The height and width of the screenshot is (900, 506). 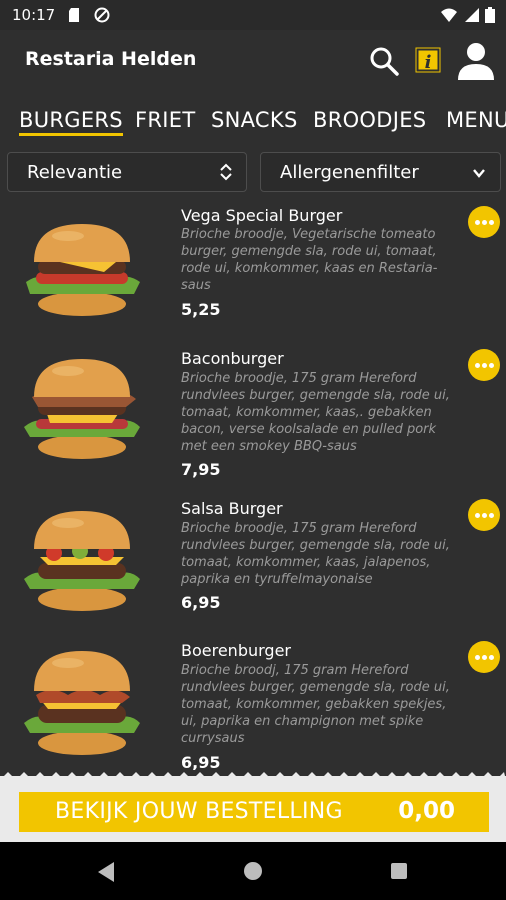 I want to click on product-price: 7,95, so click(x=201, y=469).